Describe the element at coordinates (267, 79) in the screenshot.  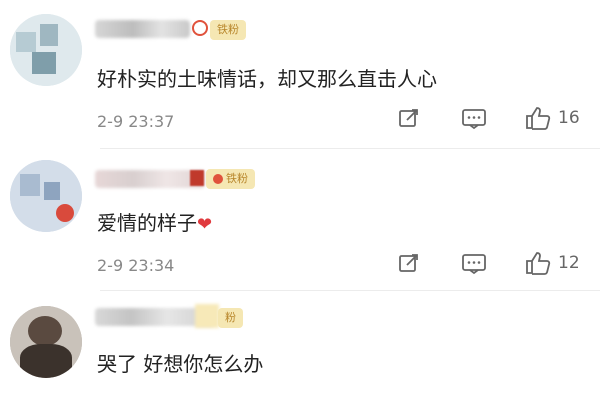
I see `comment-text: 好朴实的土味情话，却又那么直击人心` at that location.